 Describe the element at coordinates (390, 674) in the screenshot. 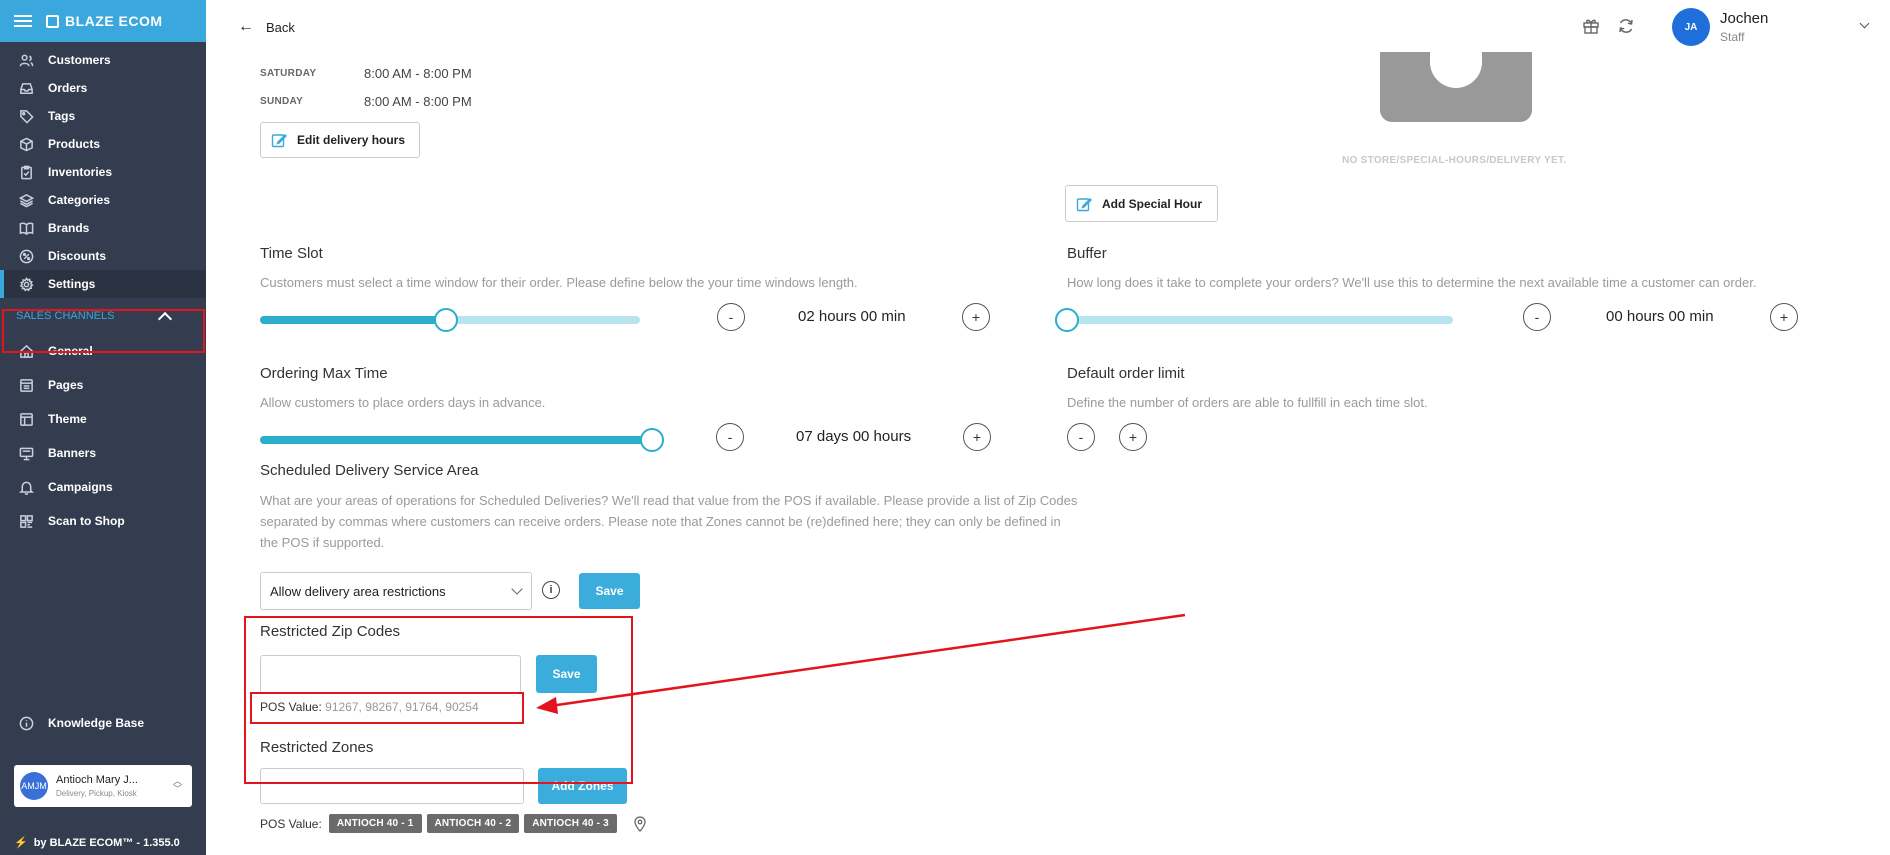

I see `zip-codes-input` at that location.